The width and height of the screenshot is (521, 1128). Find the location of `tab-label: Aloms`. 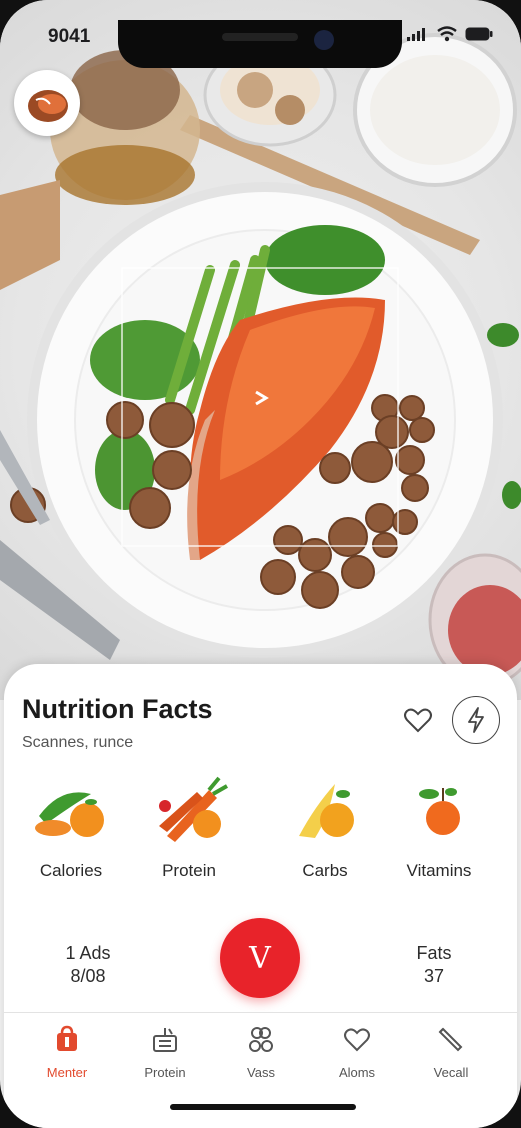

tab-label: Aloms is located at coordinates (357, 1072).